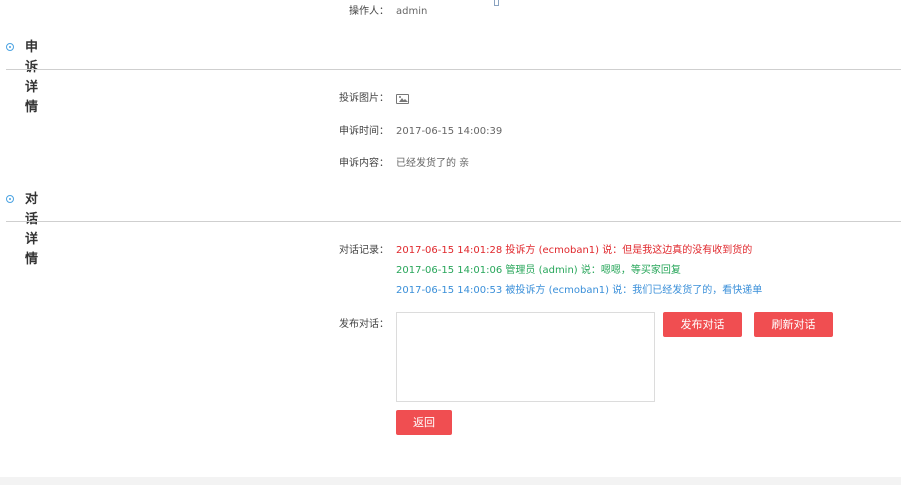 This screenshot has height=485, width=901. I want to click on footer-band, so click(450, 481).